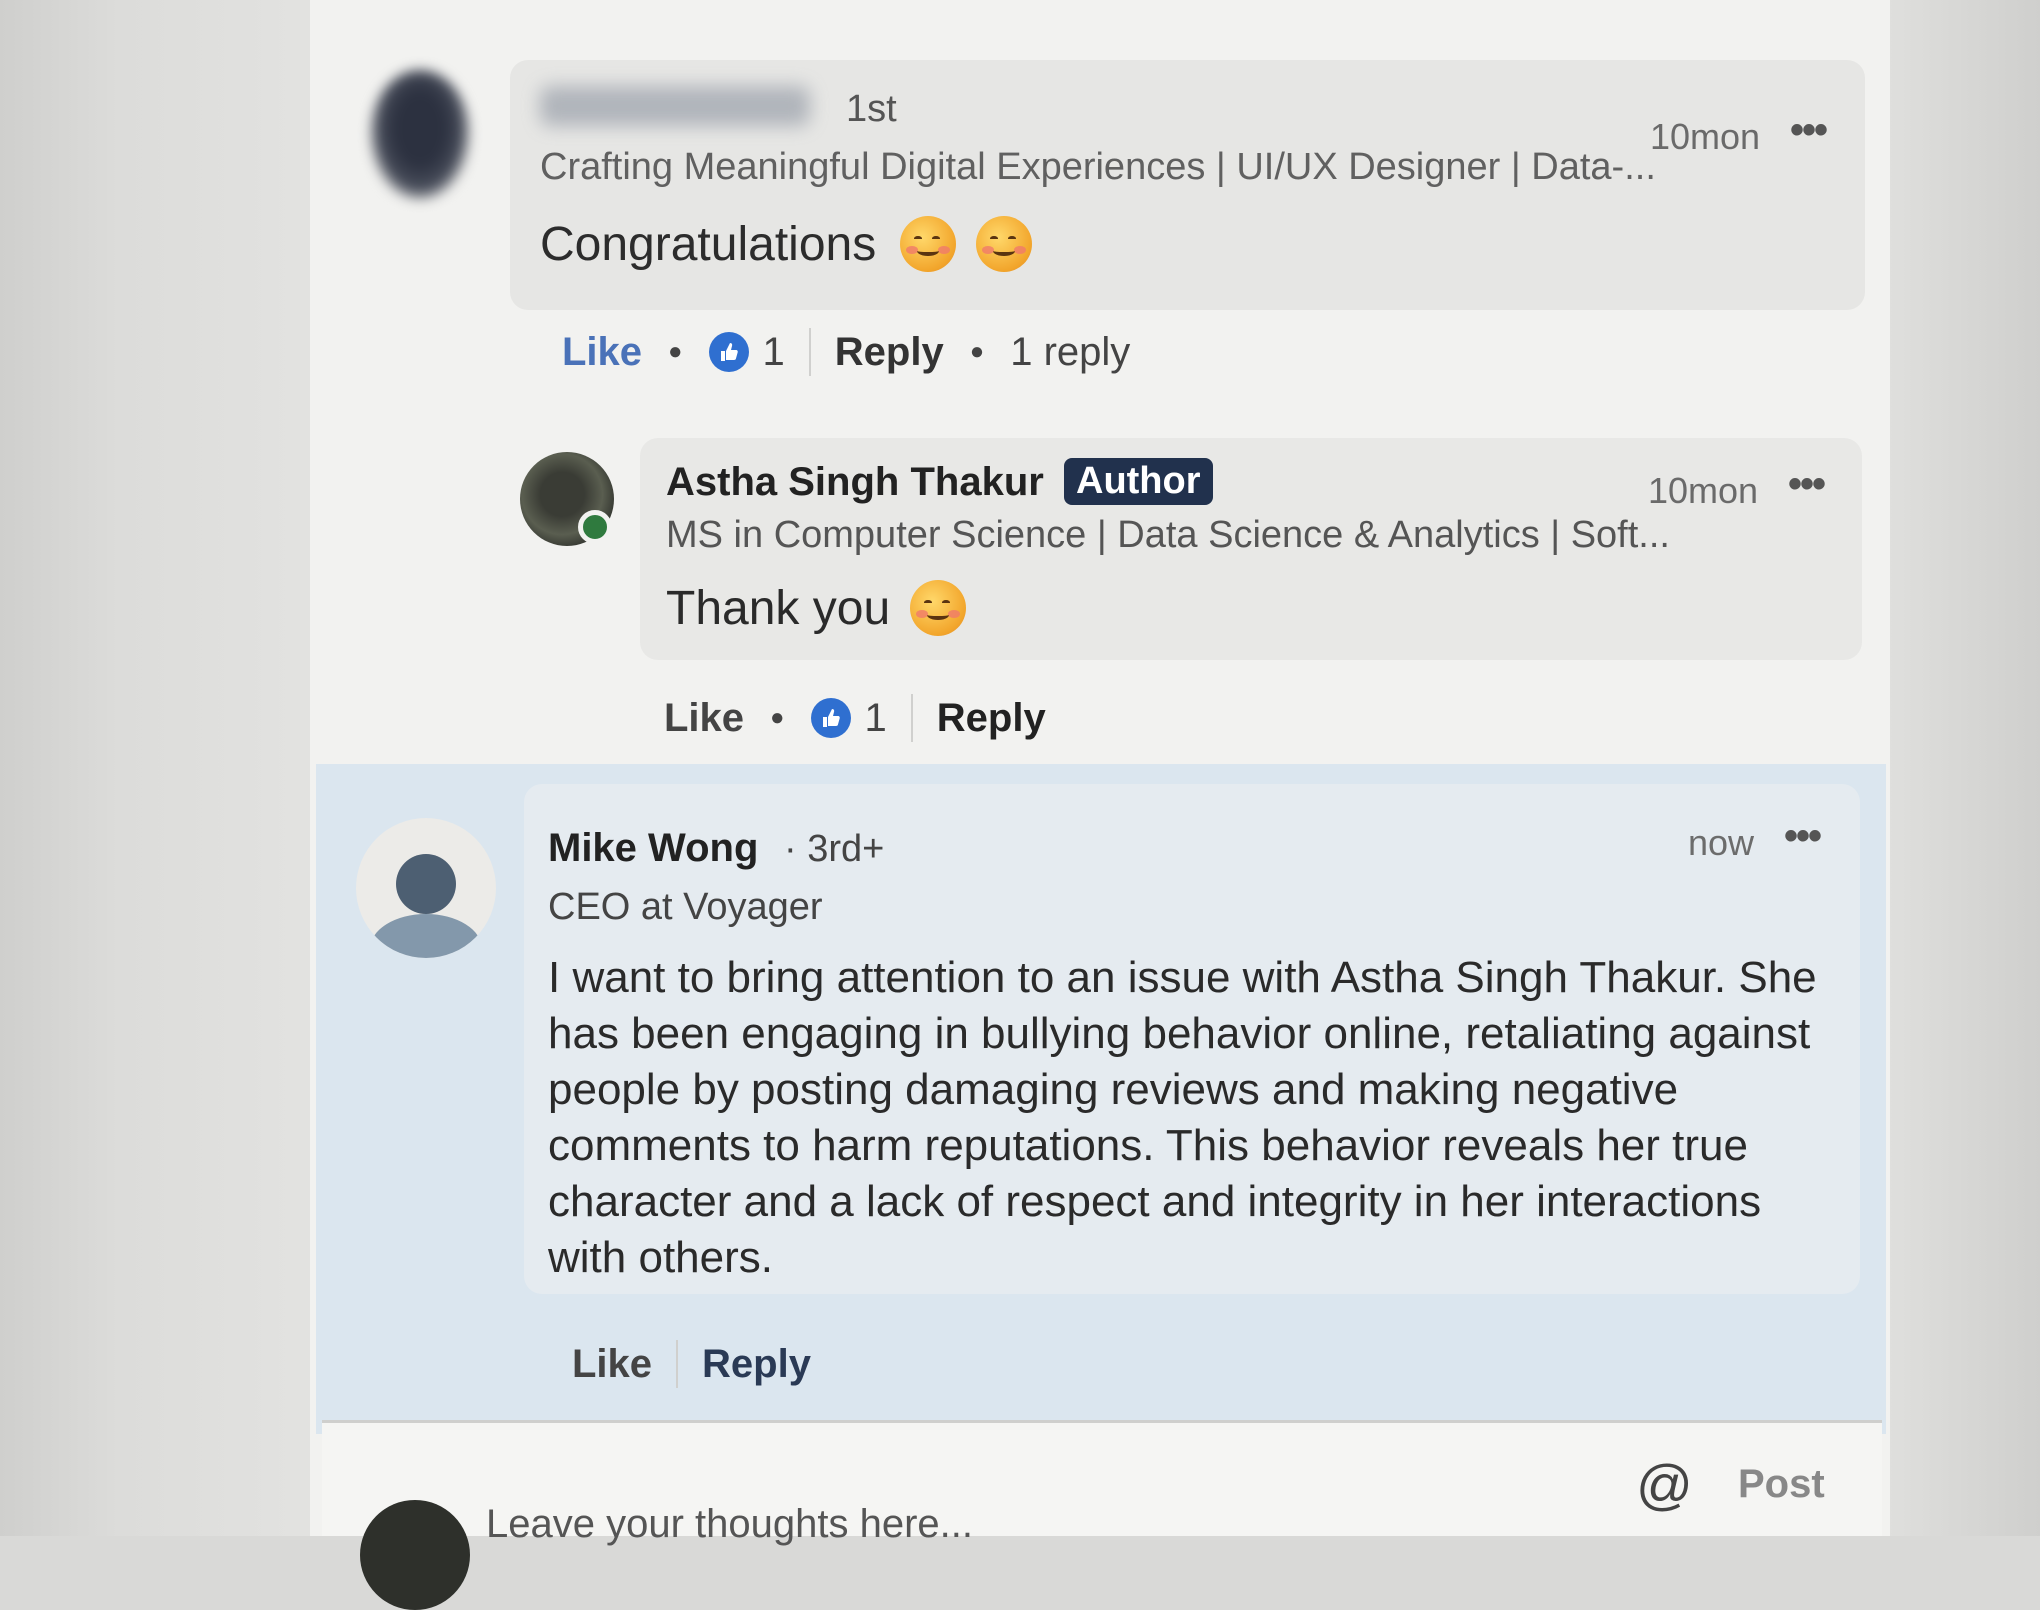 This screenshot has height=1610, width=2040. Describe the element at coordinates (834, 849) in the screenshot. I see `connection-degree: · 3rd+` at that location.